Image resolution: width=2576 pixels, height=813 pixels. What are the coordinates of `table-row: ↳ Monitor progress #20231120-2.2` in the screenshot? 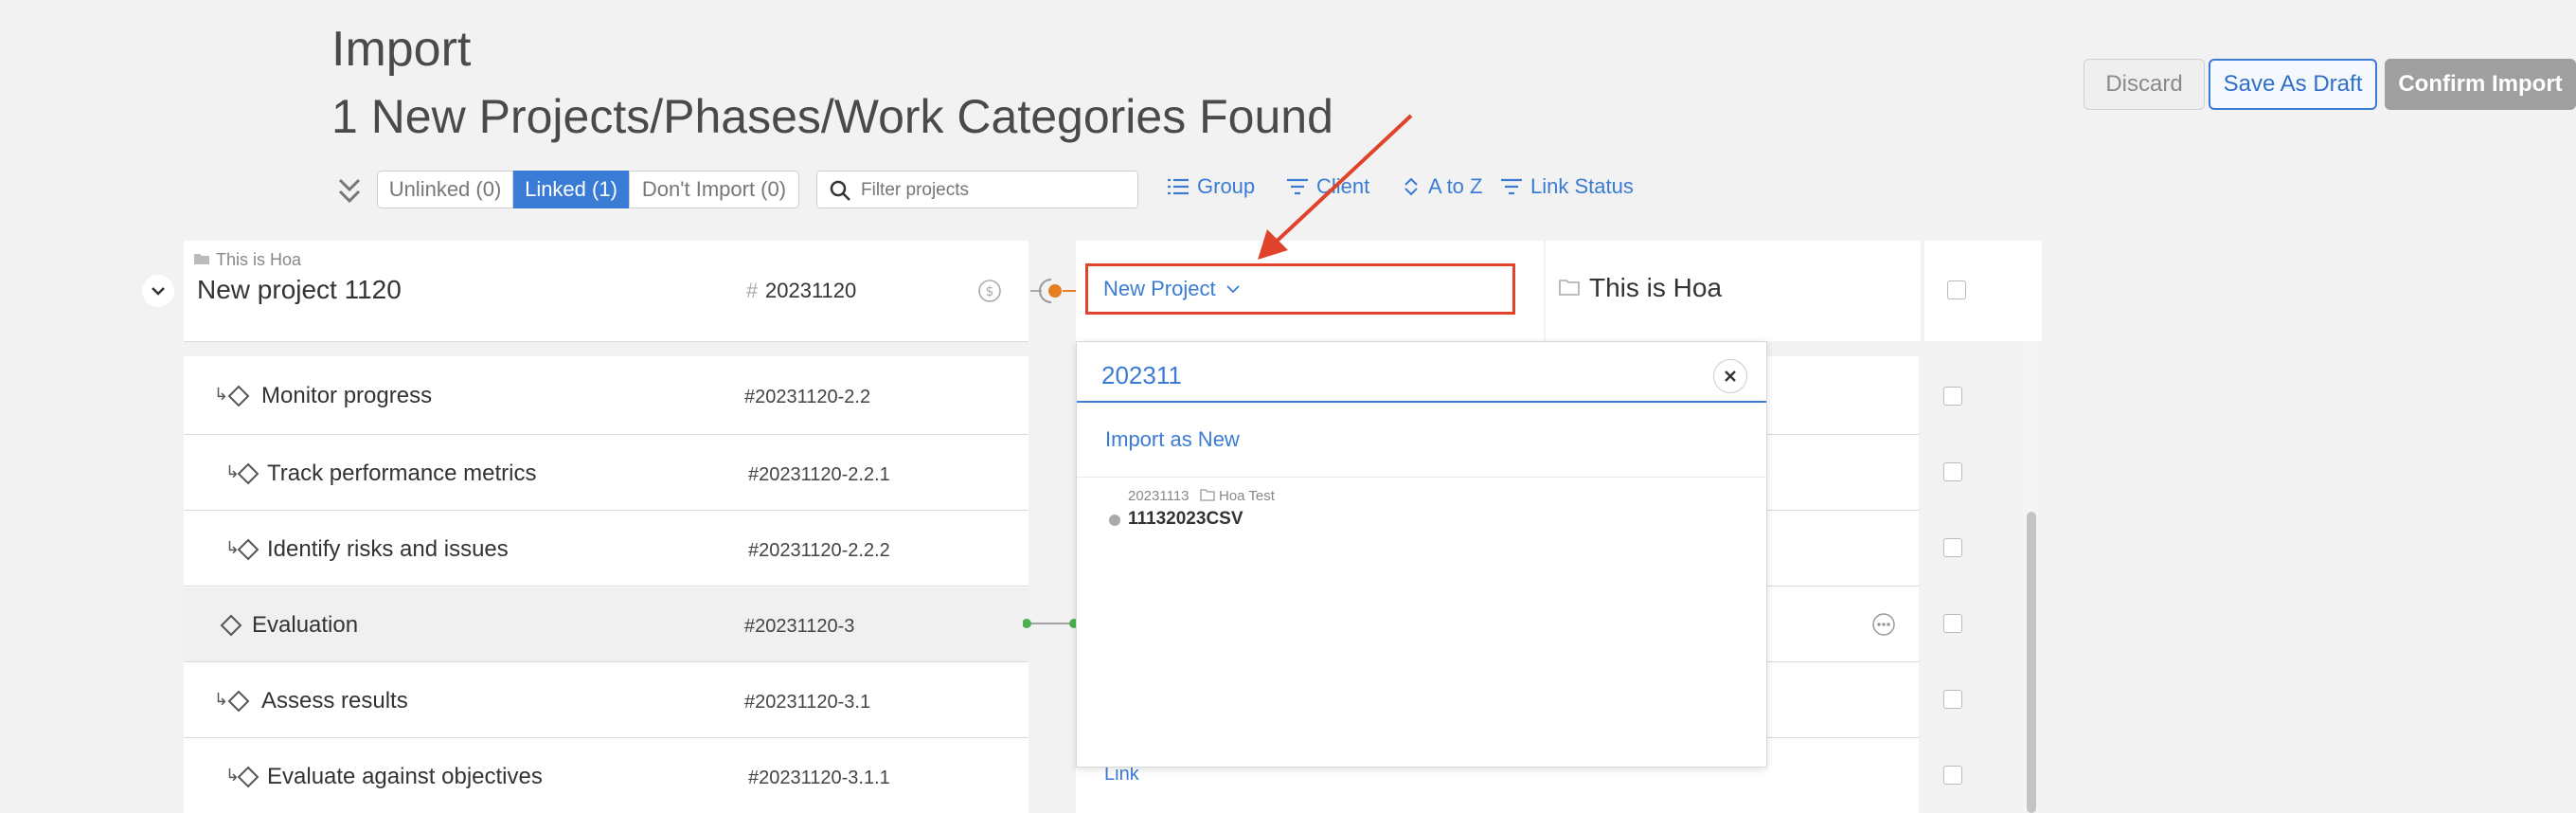 It's located at (606, 395).